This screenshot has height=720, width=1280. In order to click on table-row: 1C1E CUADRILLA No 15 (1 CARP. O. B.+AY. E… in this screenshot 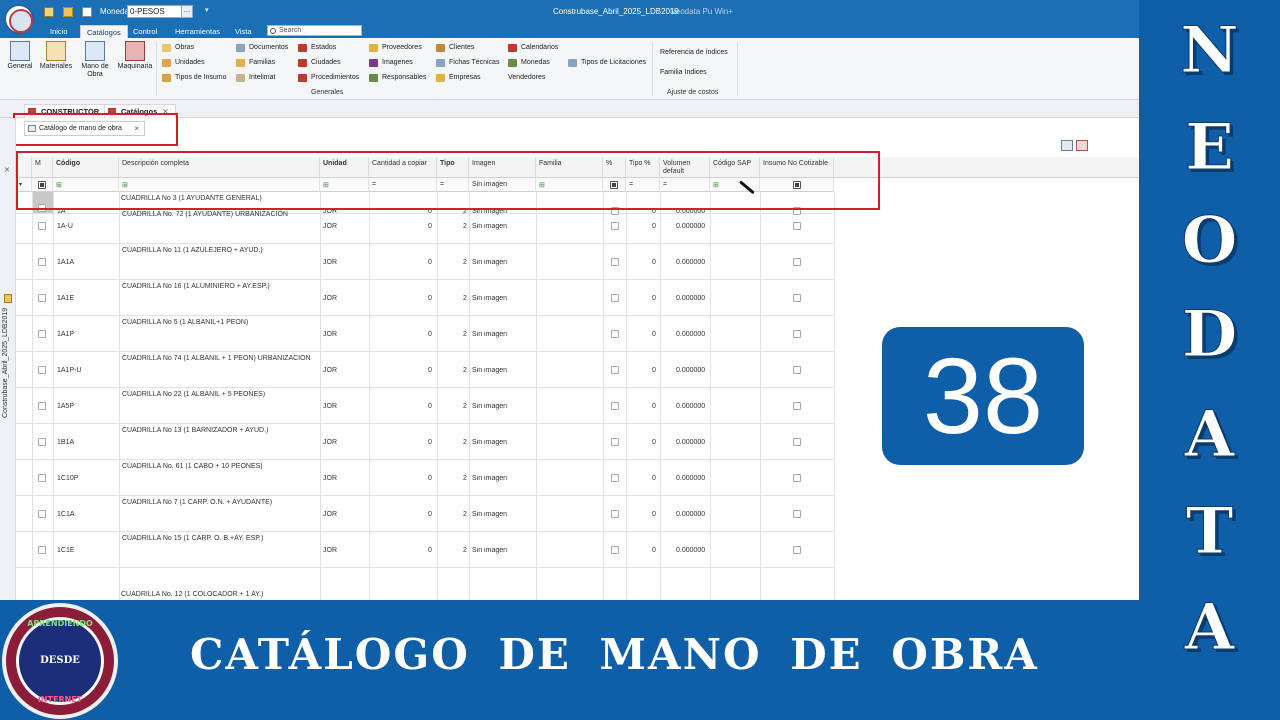, I will do `click(425, 550)`.